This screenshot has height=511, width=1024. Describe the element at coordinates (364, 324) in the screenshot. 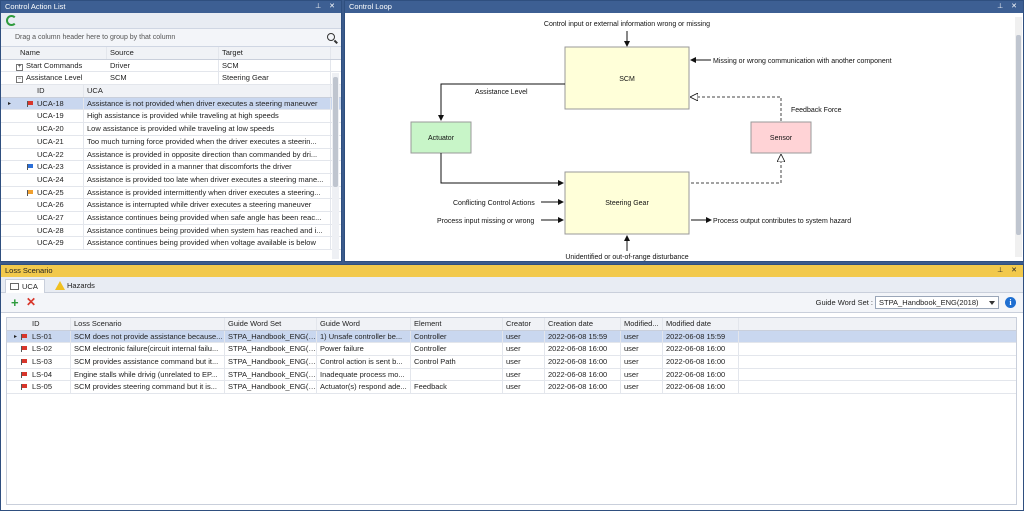

I see `col-guide-word-header: Guide Word` at that location.